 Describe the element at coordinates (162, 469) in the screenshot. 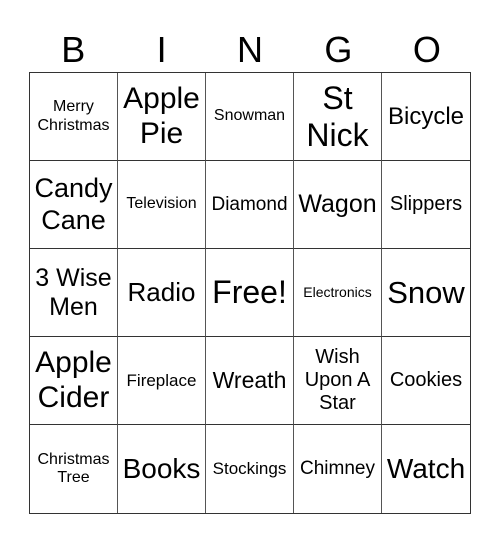

I see `bingo-cell: Books` at that location.